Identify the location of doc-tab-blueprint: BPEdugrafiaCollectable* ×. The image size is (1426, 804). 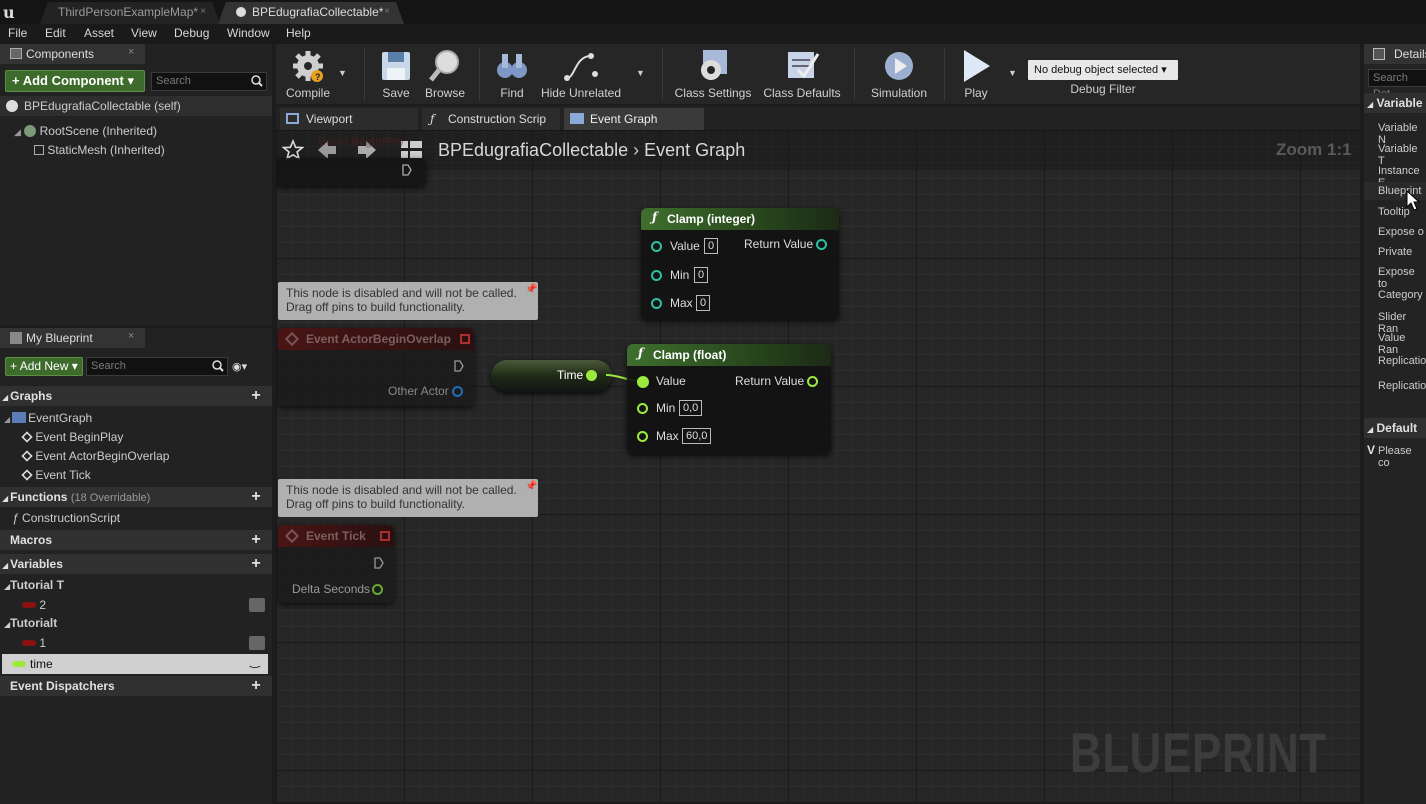
(311, 13).